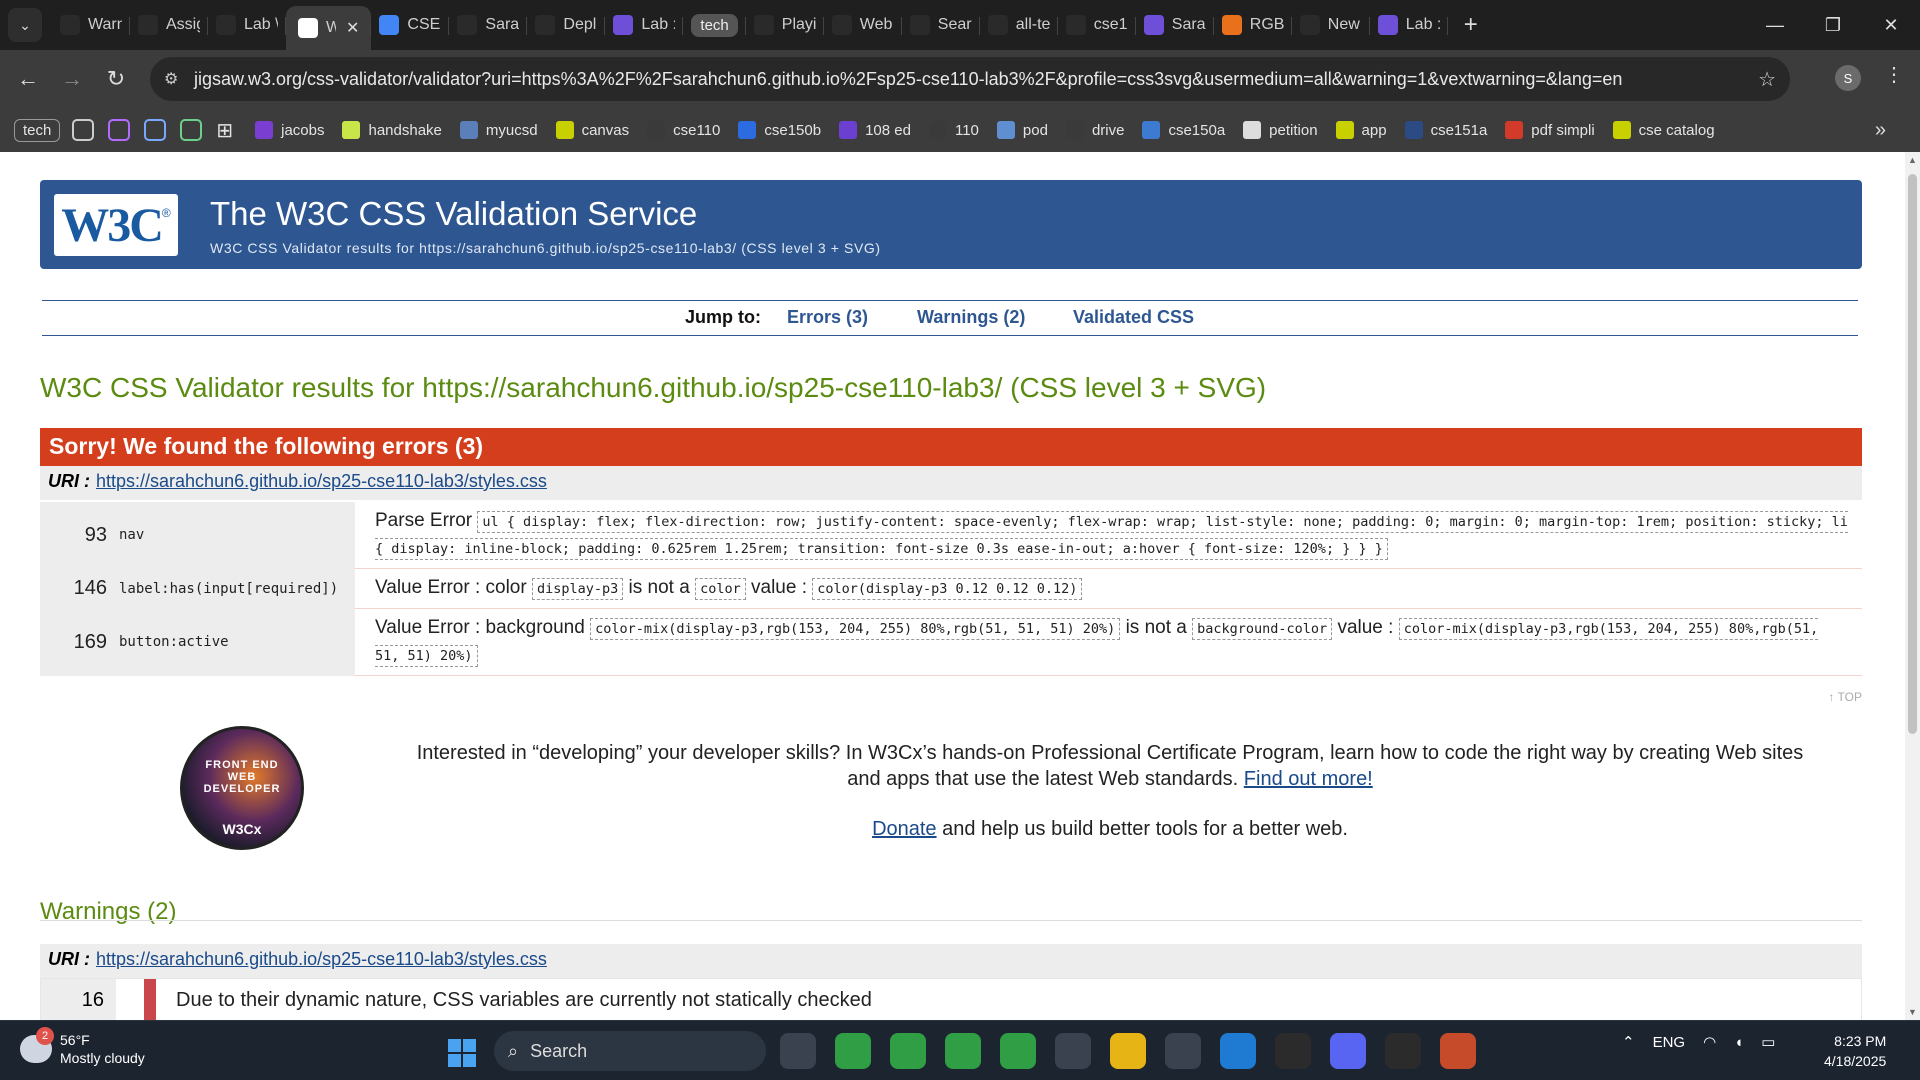 The image size is (1920, 1080). What do you see at coordinates (1845, 697) in the screenshot?
I see `back-to-top-link: ↑ TOP` at bounding box center [1845, 697].